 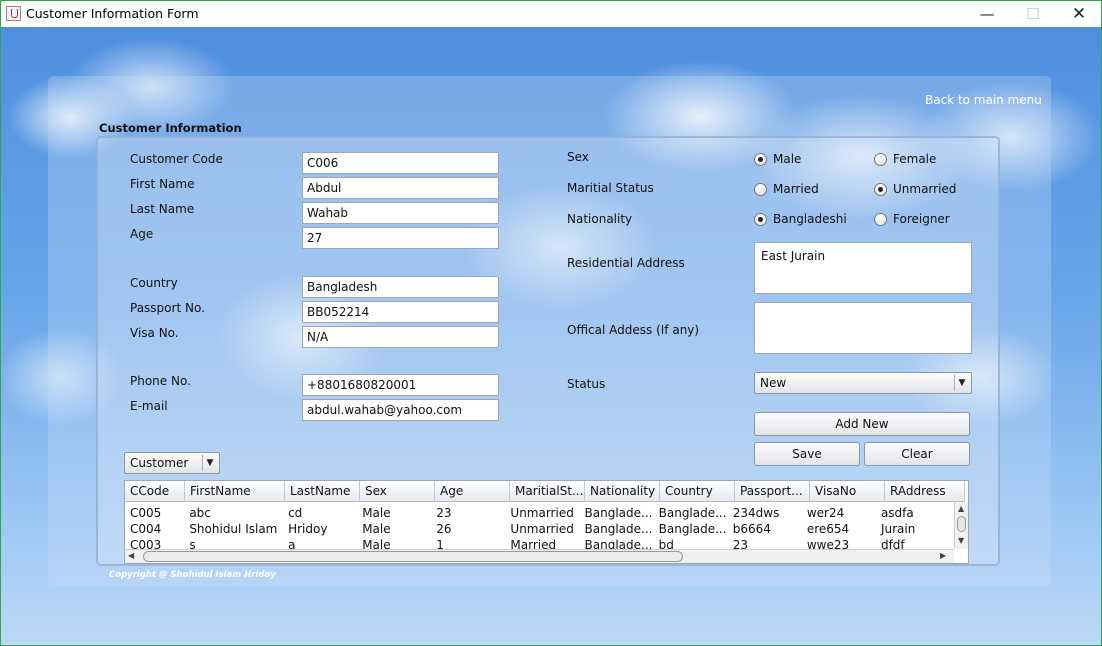 What do you see at coordinates (397, 491) in the screenshot?
I see `column-header: Sex` at bounding box center [397, 491].